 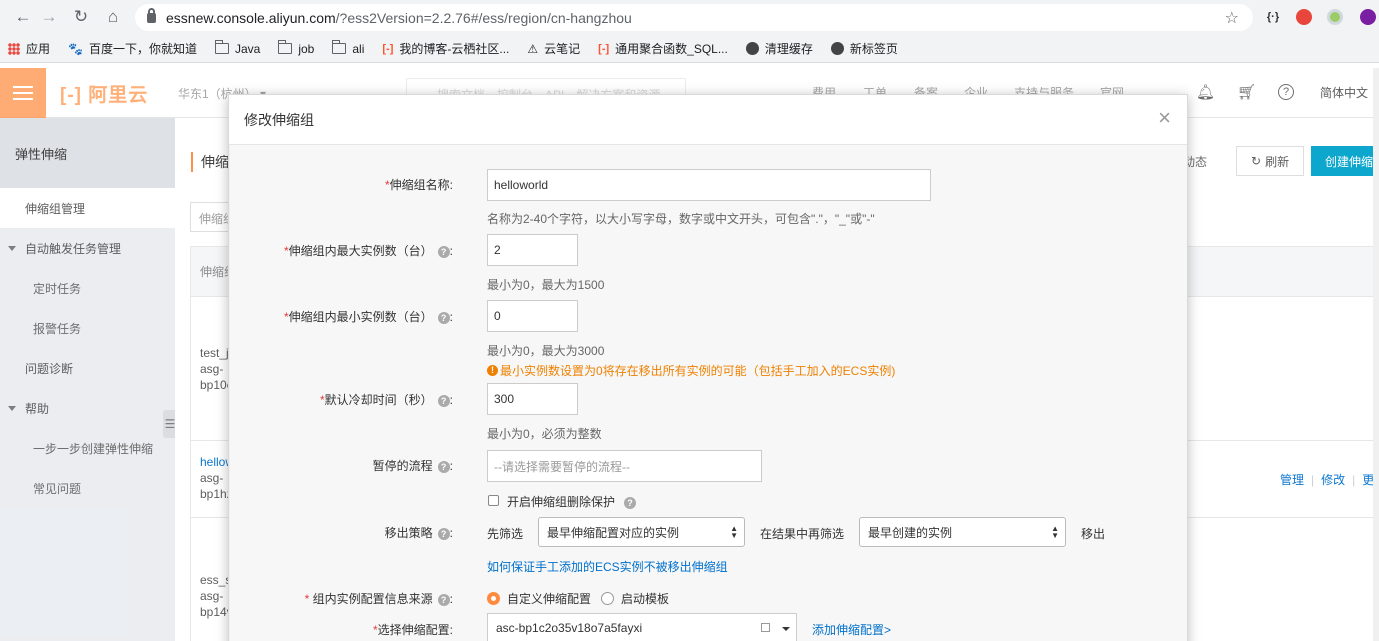 I want to click on min-warning: ! 最小实例数设置为0将存在移出所有实例的可能（包括手工加入的ECS实例), so click(x=691, y=370).